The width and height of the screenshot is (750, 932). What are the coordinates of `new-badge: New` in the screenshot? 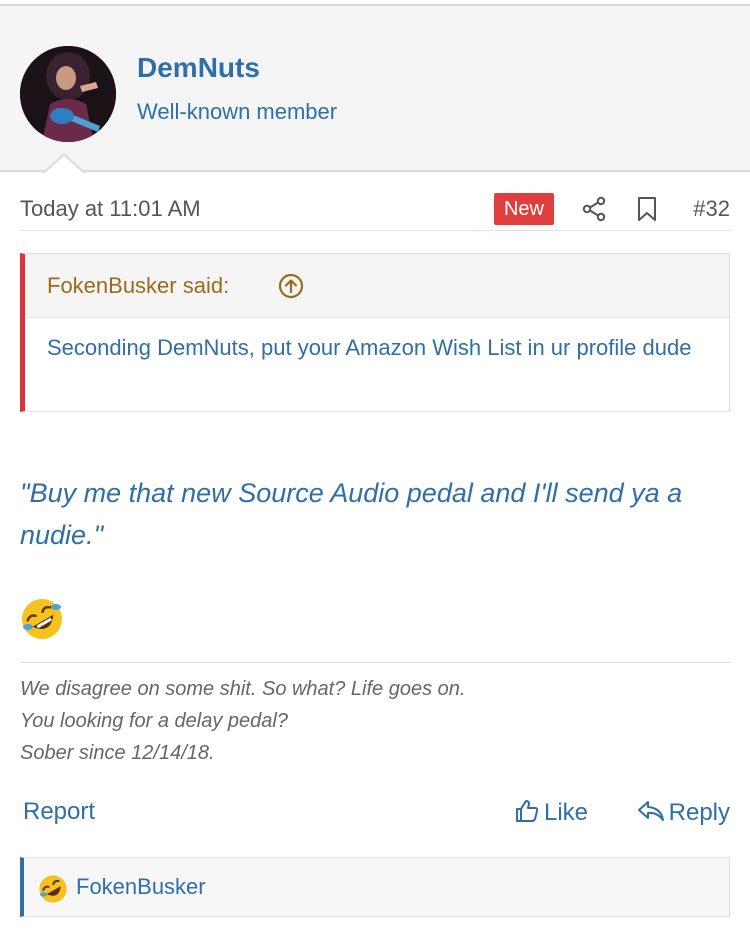 It's located at (524, 209).